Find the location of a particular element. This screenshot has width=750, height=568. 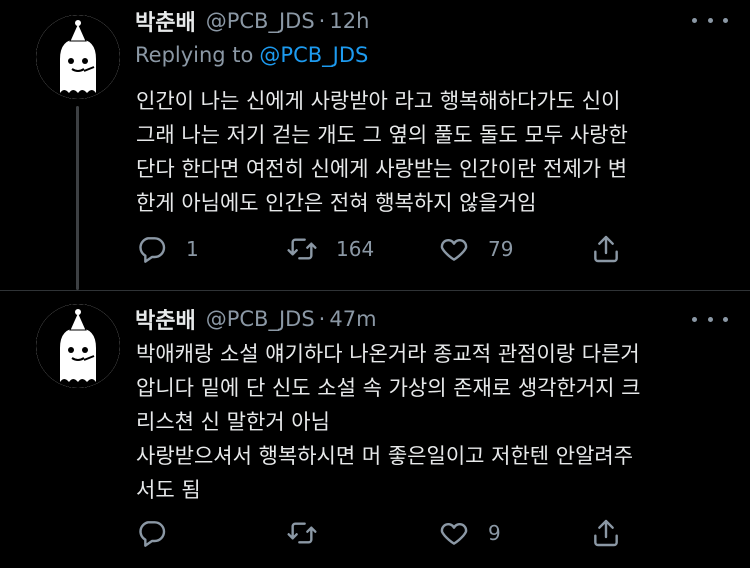

action-bar: 1 164 79 is located at coordinates (386, 249).